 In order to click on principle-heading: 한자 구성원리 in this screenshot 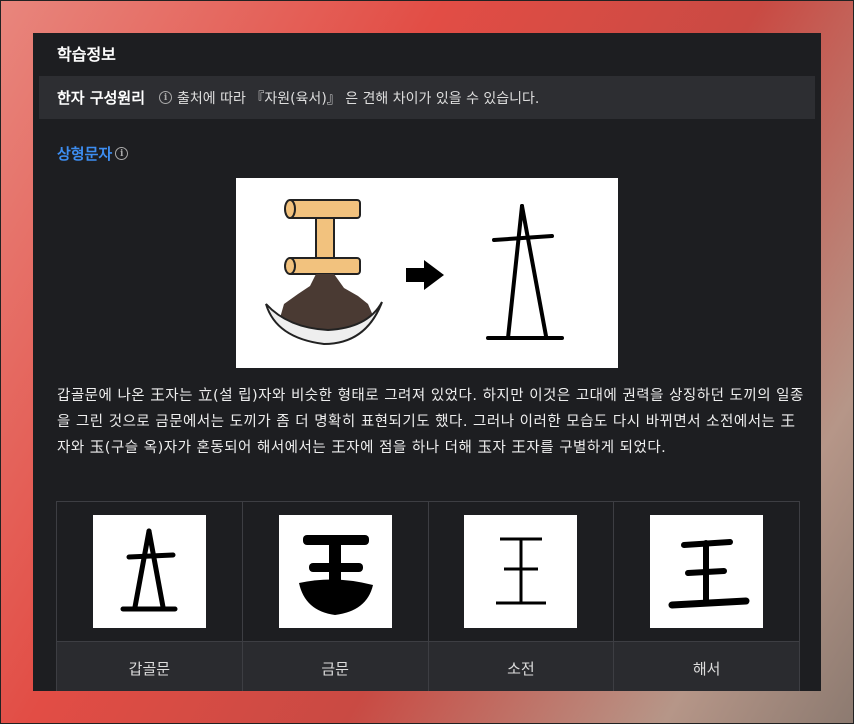, I will do `click(101, 98)`.